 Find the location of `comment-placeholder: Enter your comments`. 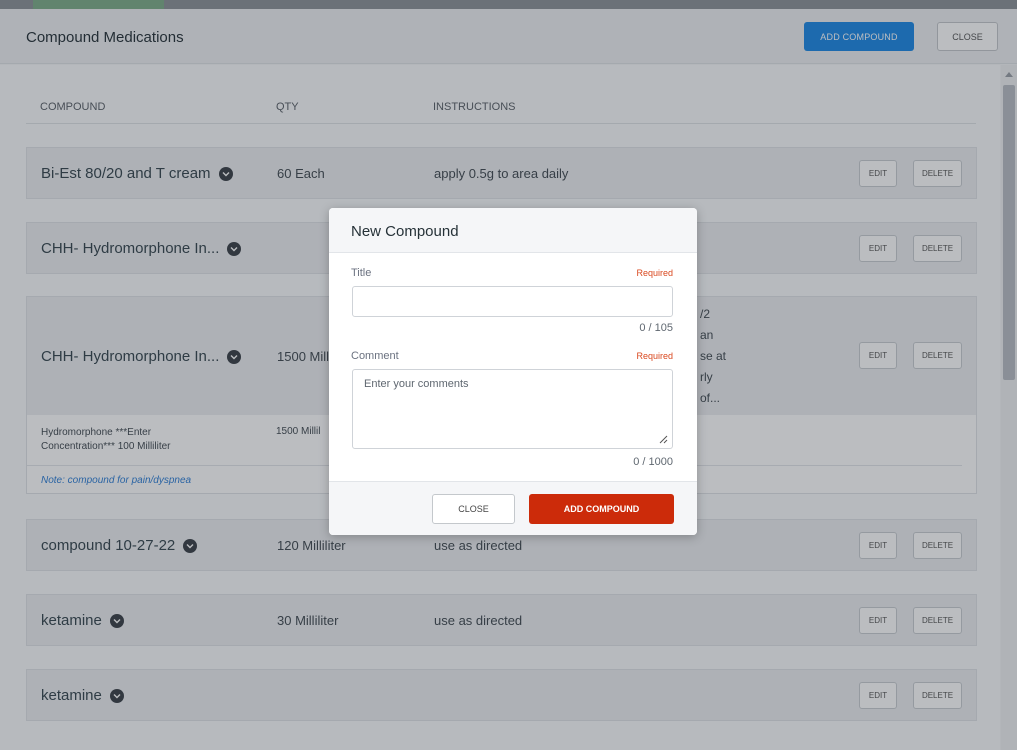

comment-placeholder: Enter your comments is located at coordinates (416, 384).